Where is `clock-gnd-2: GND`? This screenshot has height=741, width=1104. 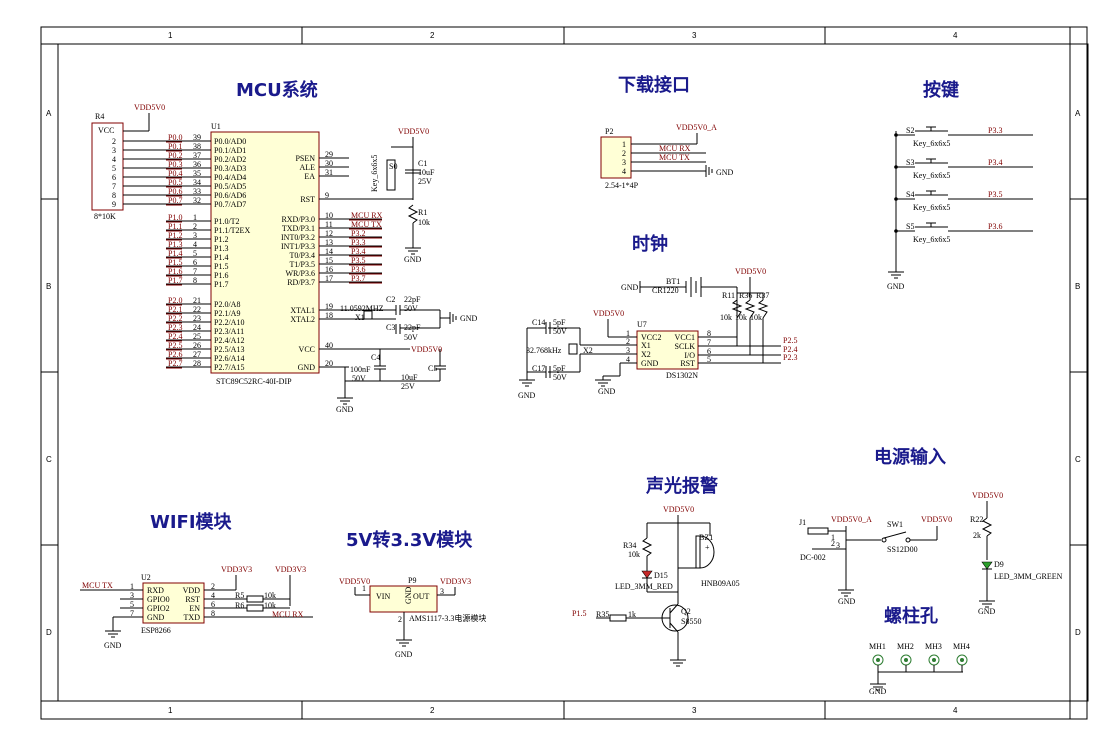
clock-gnd-2: GND is located at coordinates (527, 395).